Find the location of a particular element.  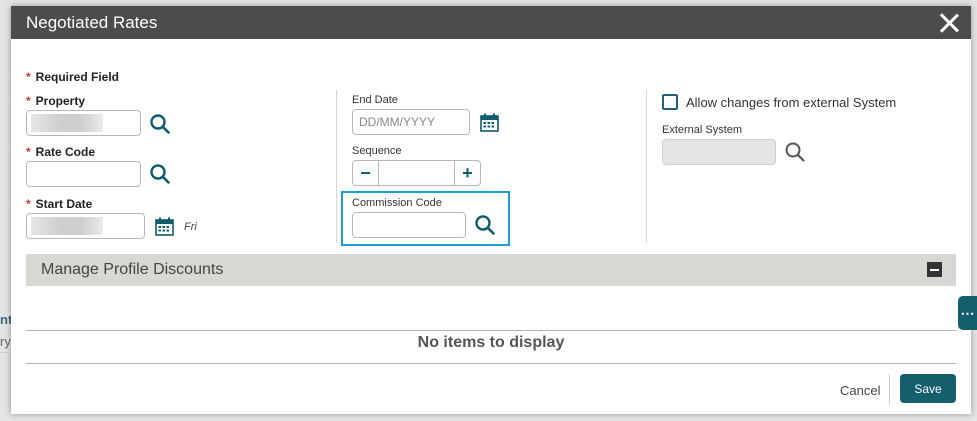

close-icon is located at coordinates (949, 23).